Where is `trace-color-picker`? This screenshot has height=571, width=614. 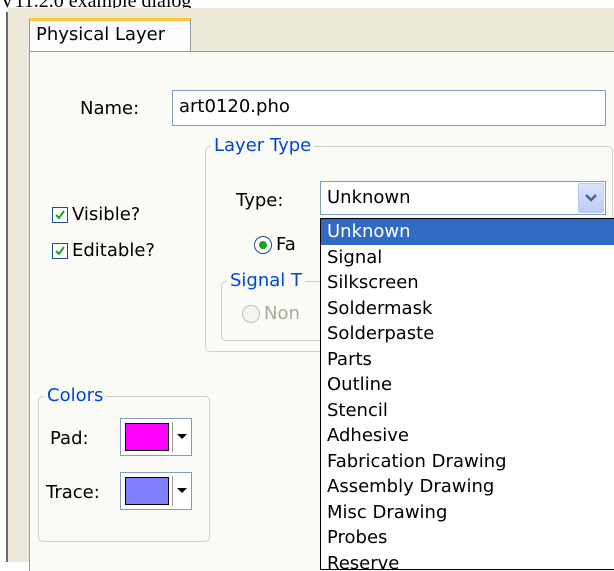
trace-color-picker is located at coordinates (156, 491).